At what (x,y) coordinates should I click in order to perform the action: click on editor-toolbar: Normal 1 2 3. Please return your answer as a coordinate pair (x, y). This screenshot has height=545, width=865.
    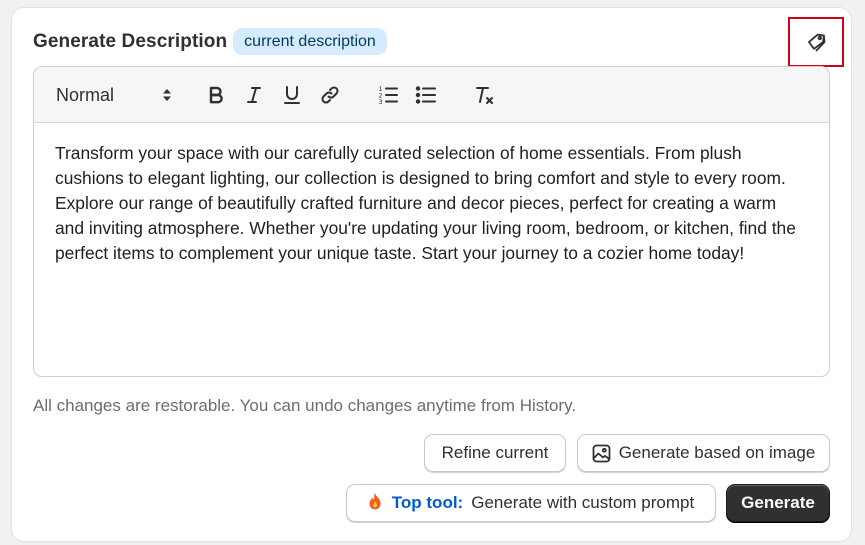
    Looking at the image, I should click on (431, 95).